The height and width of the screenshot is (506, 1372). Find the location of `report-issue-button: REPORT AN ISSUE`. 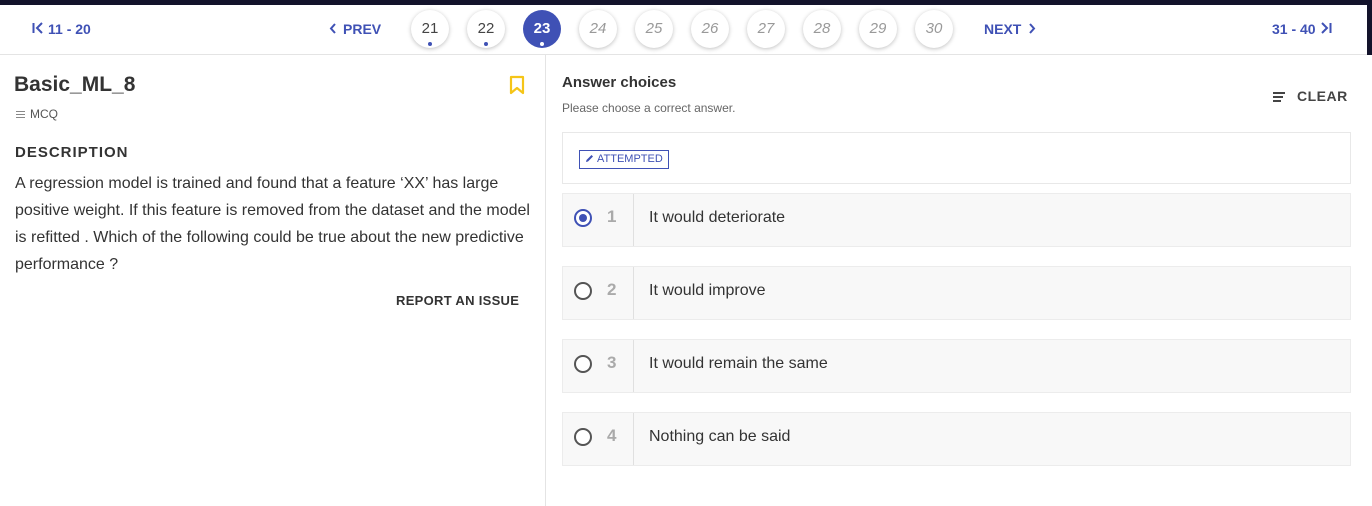

report-issue-button: REPORT AN ISSUE is located at coordinates (457, 300).